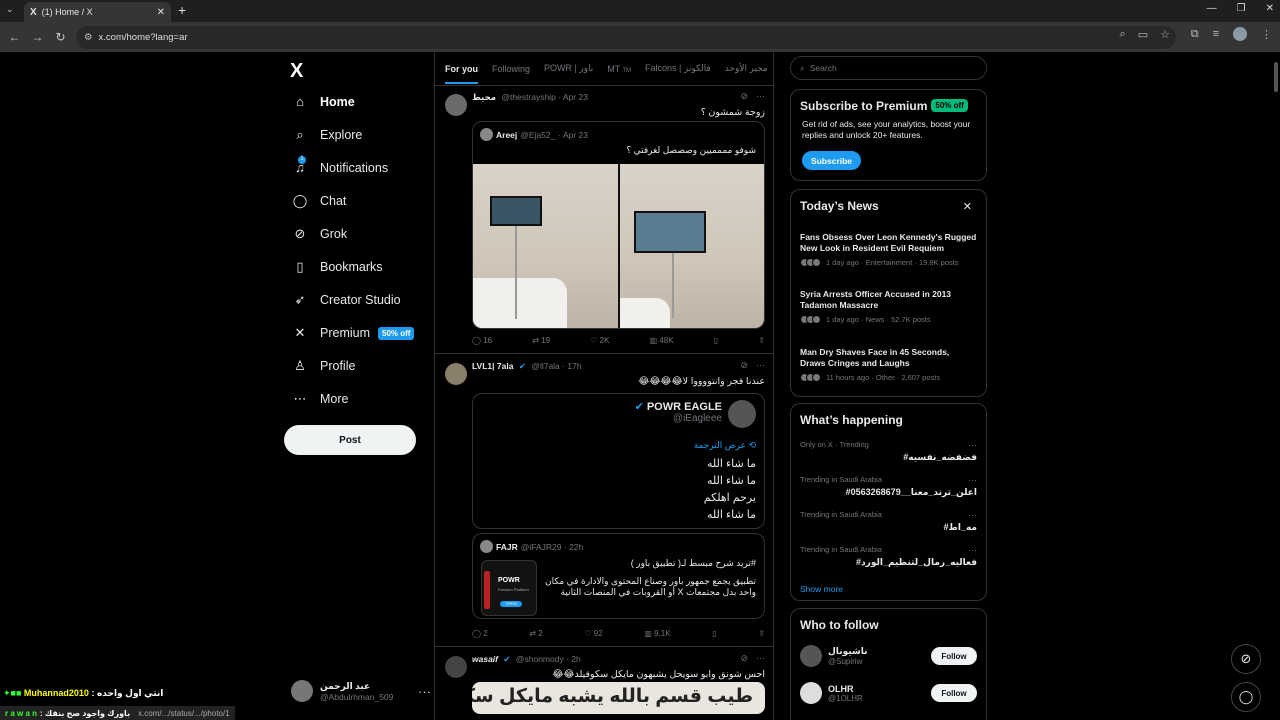 Image resolution: width=1280 pixels, height=720 pixels. I want to click on tweet-author-name: wasaif, so click(485, 659).